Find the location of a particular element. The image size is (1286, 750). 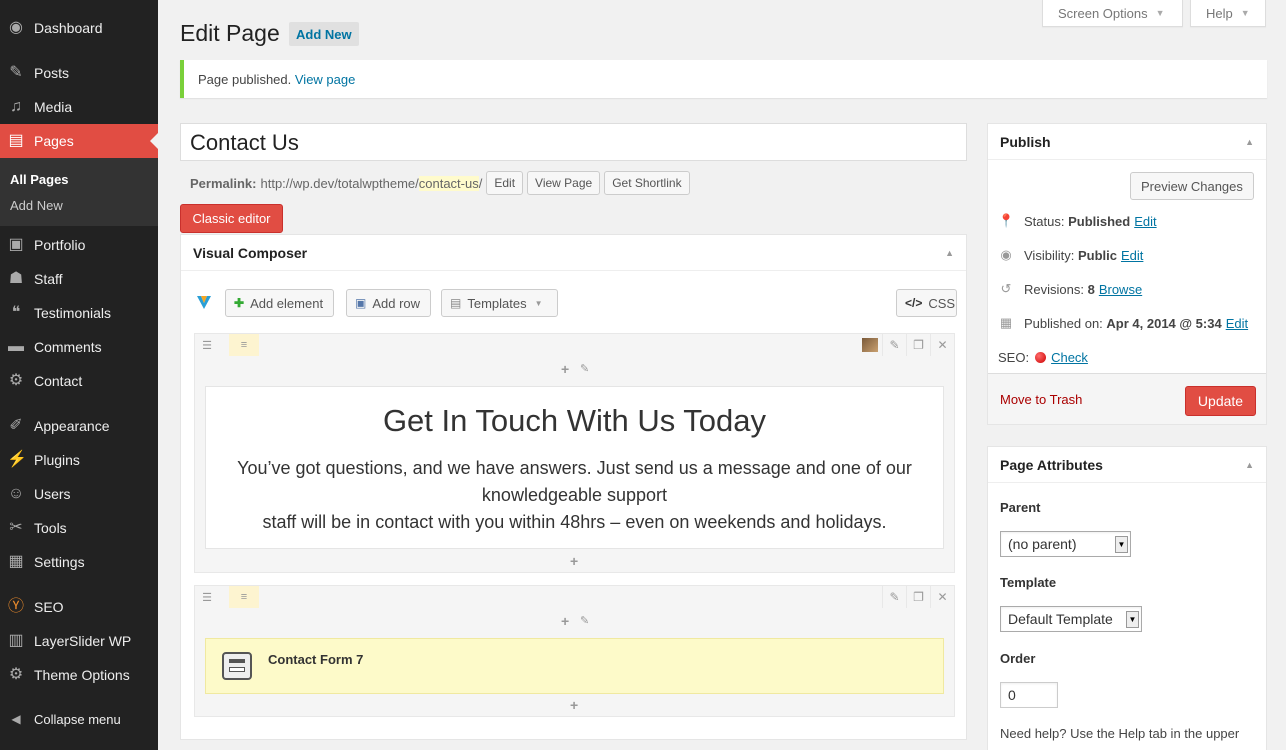

seo-check-link: Check is located at coordinates (1069, 357).